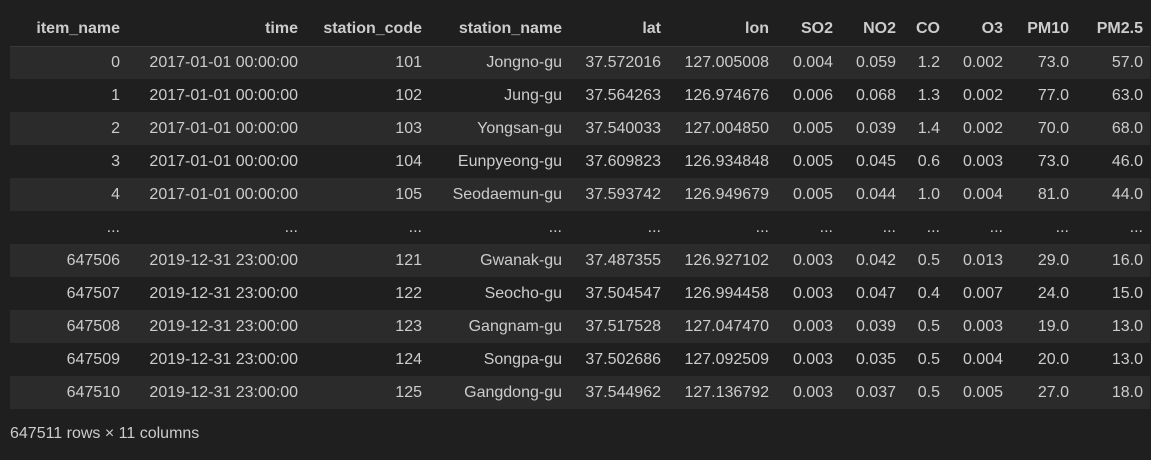 Image resolution: width=1151 pixels, height=460 pixels. I want to click on table-cell: 0.059, so click(875, 62).